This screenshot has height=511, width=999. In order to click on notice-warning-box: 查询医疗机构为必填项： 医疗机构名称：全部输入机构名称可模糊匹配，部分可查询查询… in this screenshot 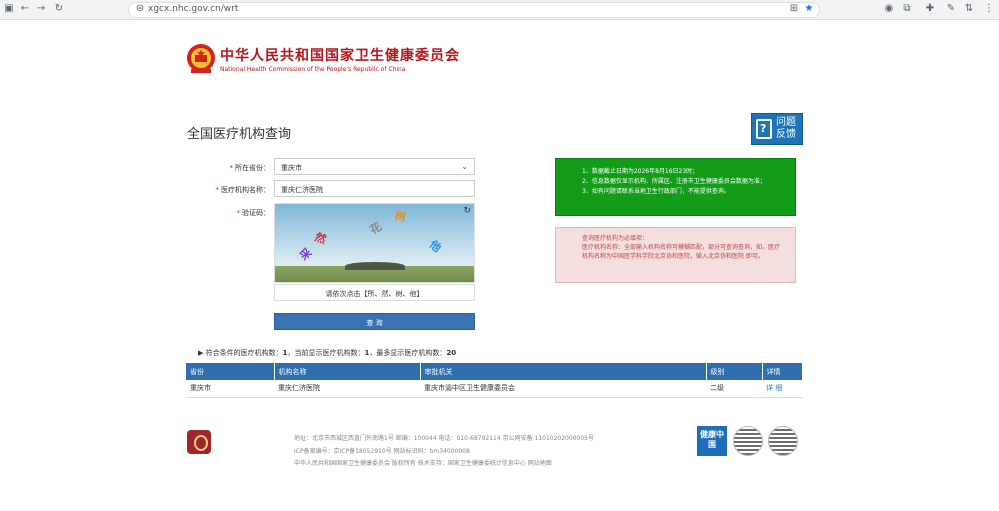, I will do `click(675, 255)`.